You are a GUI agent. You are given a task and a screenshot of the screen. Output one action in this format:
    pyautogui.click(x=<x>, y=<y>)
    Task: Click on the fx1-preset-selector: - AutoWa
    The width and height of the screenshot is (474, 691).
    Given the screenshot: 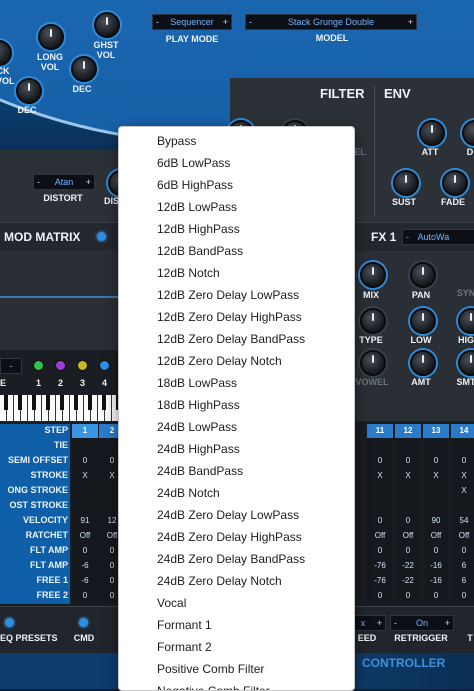 What is the action you would take?
    pyautogui.click(x=438, y=237)
    